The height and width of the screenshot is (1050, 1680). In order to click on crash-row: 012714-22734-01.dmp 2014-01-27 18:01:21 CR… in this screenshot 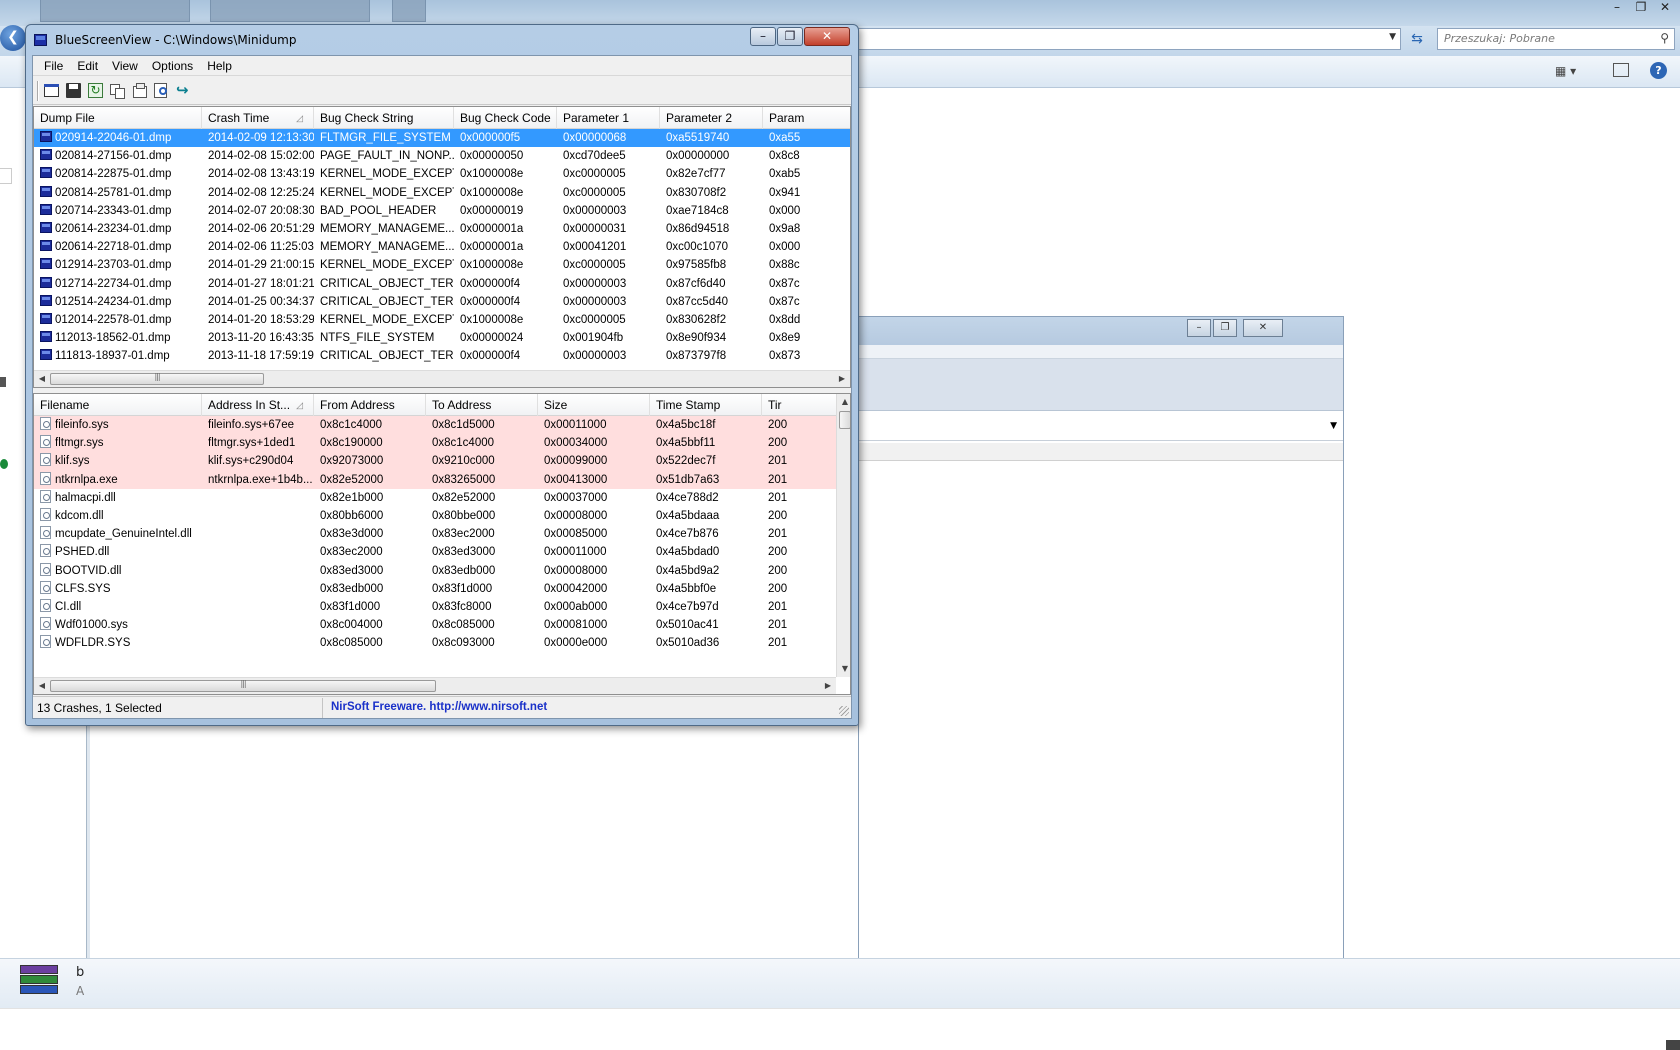, I will do `click(442, 284)`.